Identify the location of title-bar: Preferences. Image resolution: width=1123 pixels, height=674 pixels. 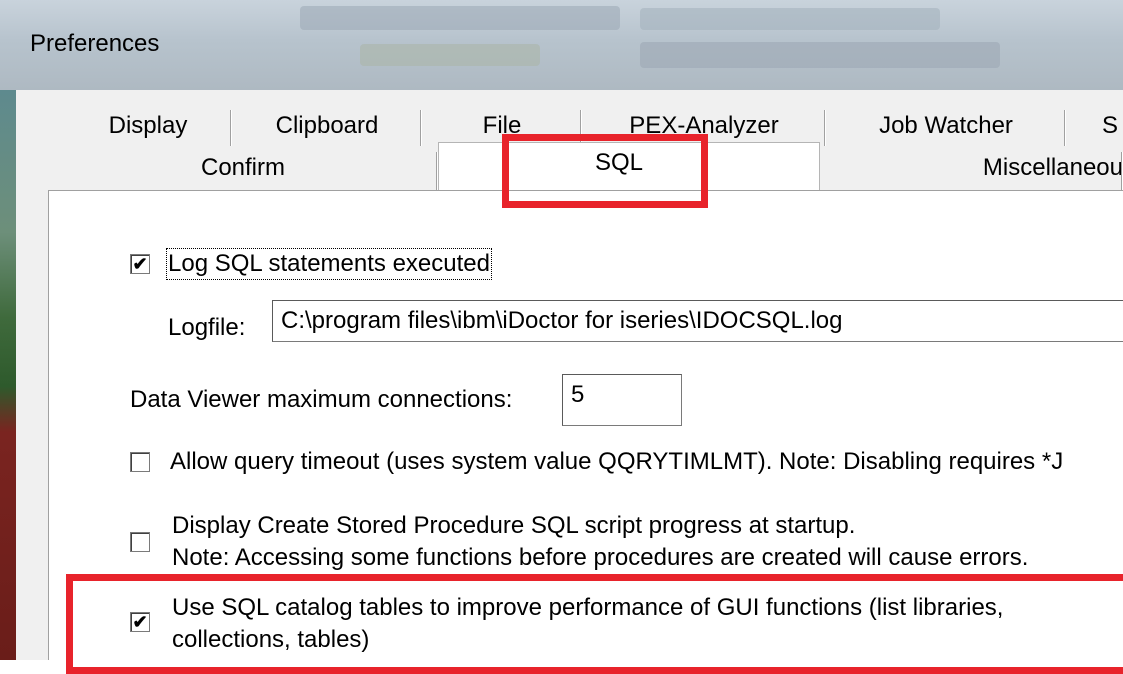
(561, 45).